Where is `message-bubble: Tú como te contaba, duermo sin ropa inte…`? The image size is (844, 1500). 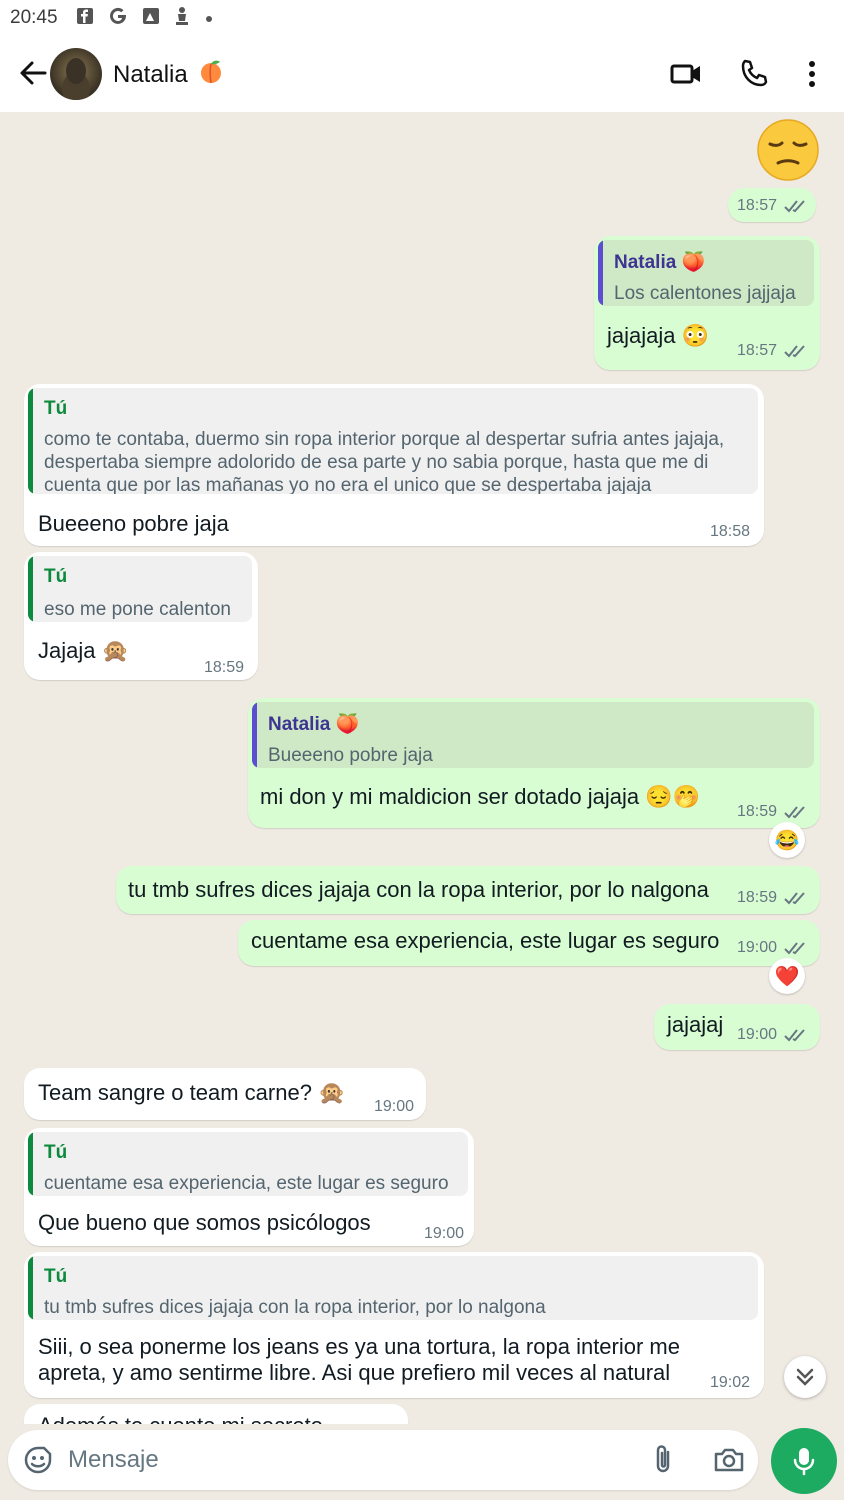
message-bubble: Tú como te contaba, duermo sin ropa inte… is located at coordinates (394, 465).